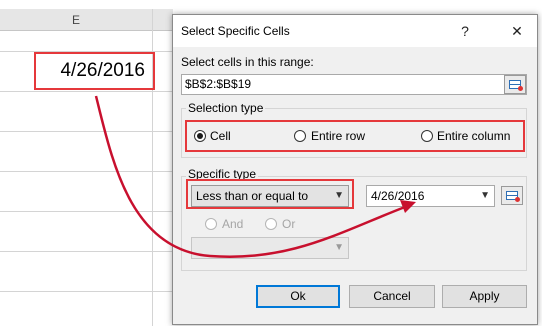 The height and width of the screenshot is (326, 542). I want to click on second-condition-dropdown: ▼, so click(270, 248).